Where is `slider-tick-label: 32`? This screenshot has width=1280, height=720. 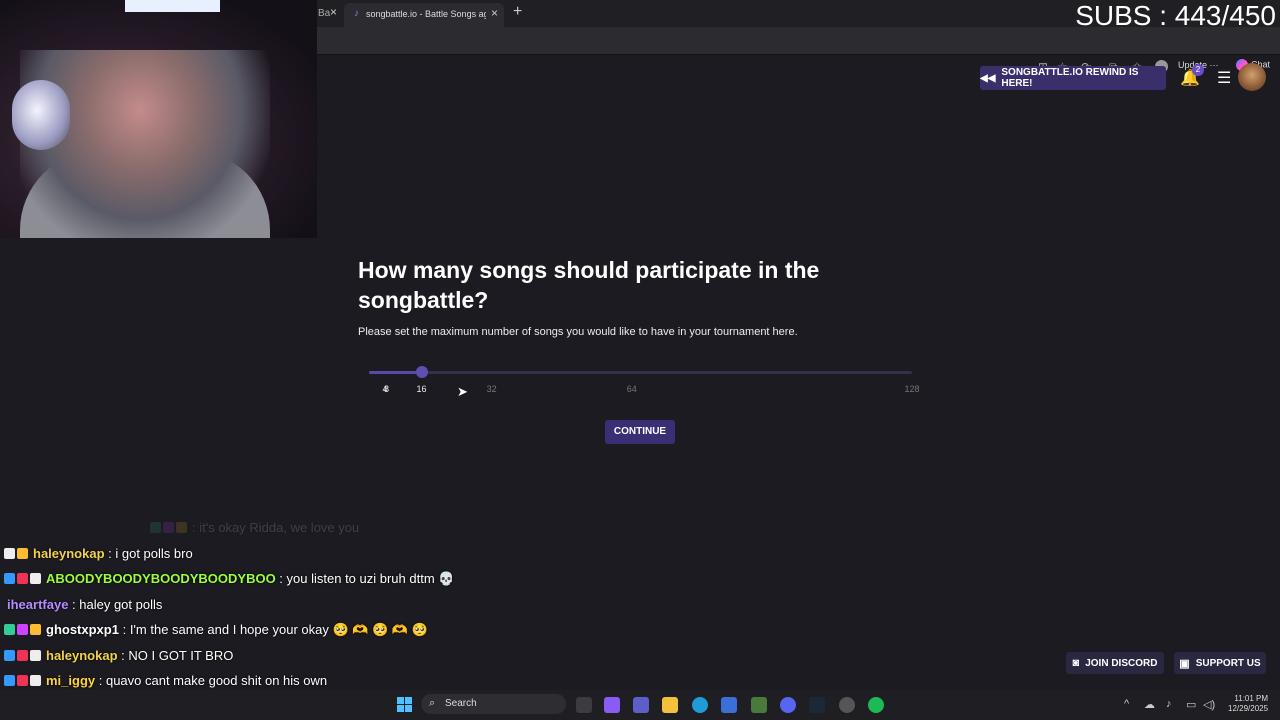
slider-tick-label: 32 is located at coordinates (492, 389).